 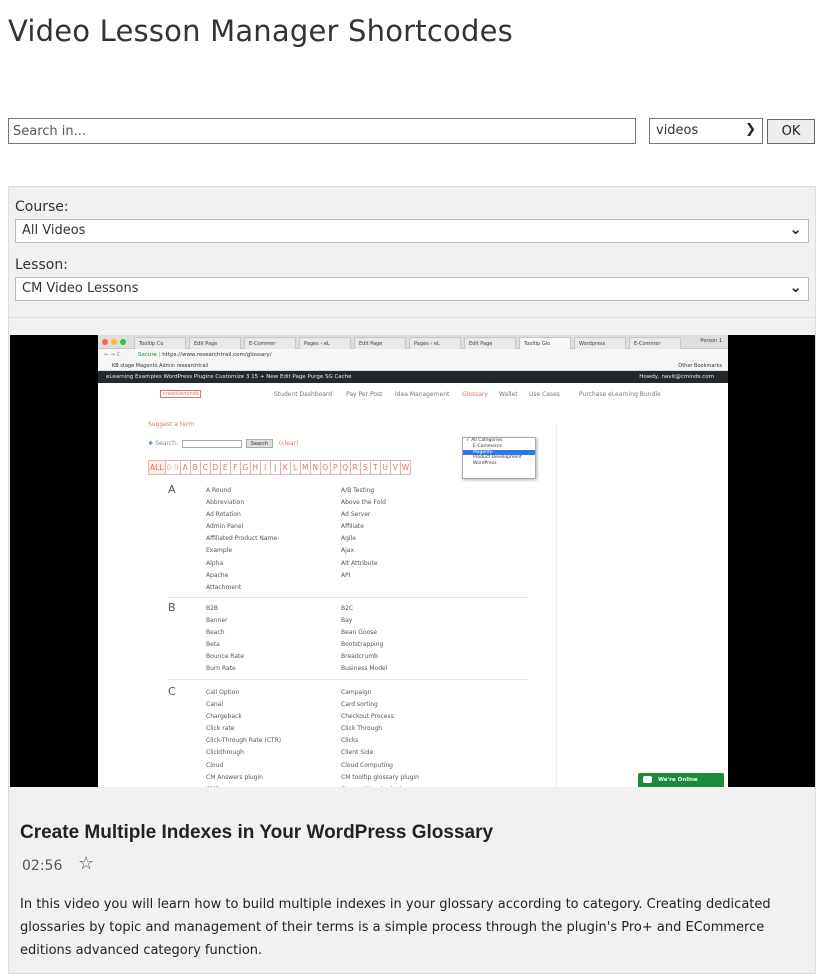 What do you see at coordinates (224, 587) in the screenshot?
I see `glossary-term: Attachment` at bounding box center [224, 587].